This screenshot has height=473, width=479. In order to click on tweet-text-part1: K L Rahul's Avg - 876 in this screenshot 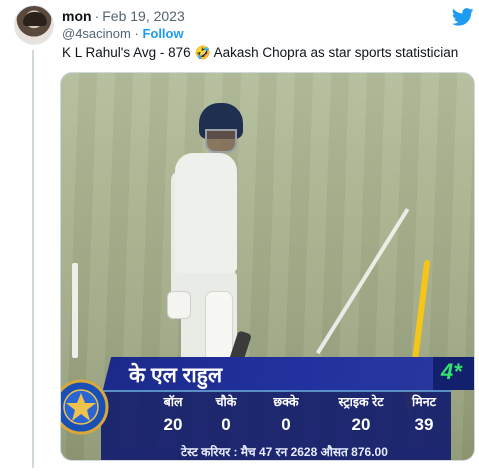, I will do `click(126, 52)`.